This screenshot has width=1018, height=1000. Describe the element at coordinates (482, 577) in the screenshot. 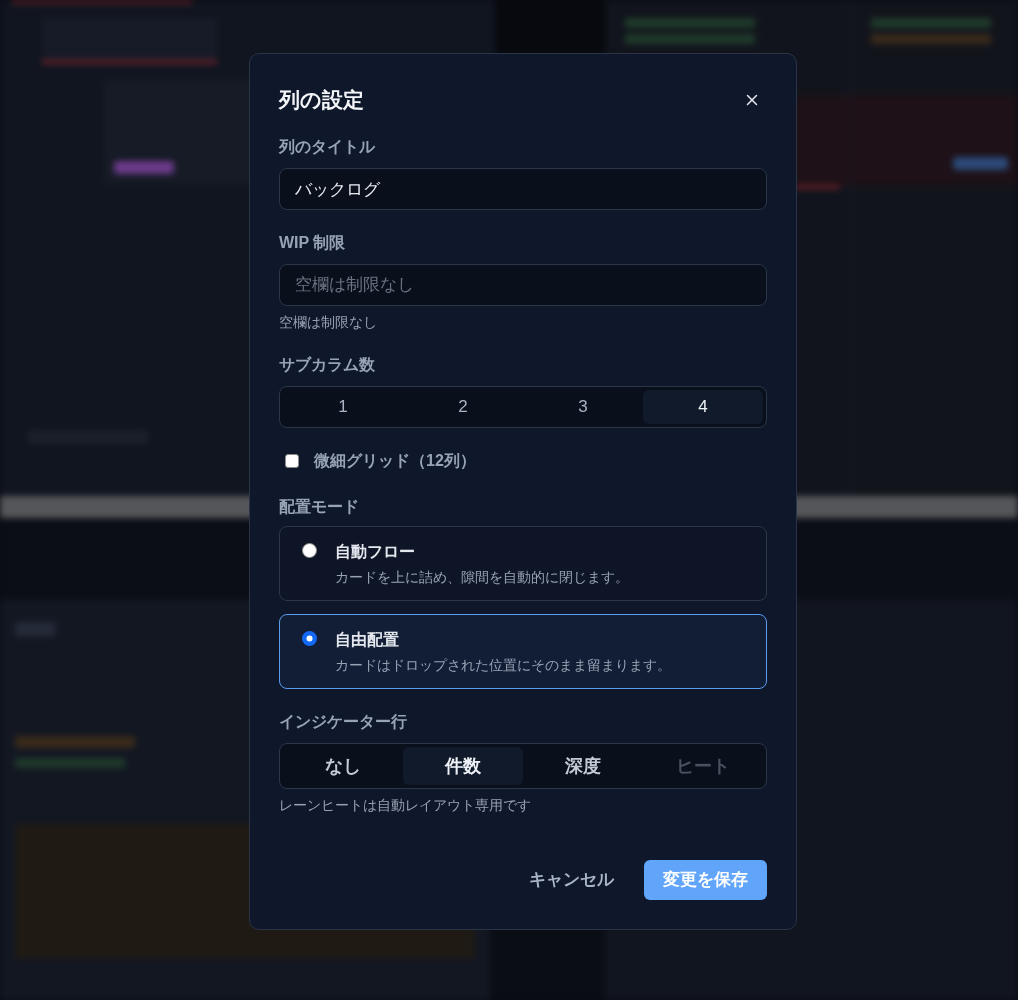

I see `option-description: カードを上に詰め、隙間を自動的に閉じます。` at that location.